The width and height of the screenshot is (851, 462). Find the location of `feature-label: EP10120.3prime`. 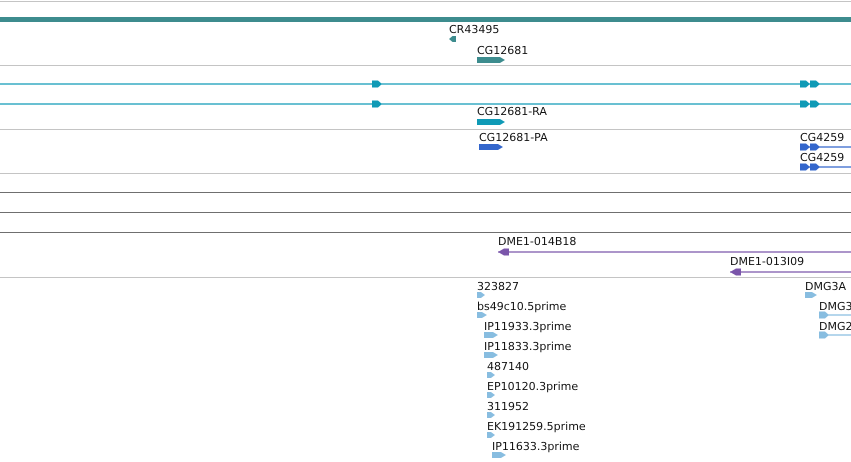

feature-label: EP10120.3prime is located at coordinates (532, 386).